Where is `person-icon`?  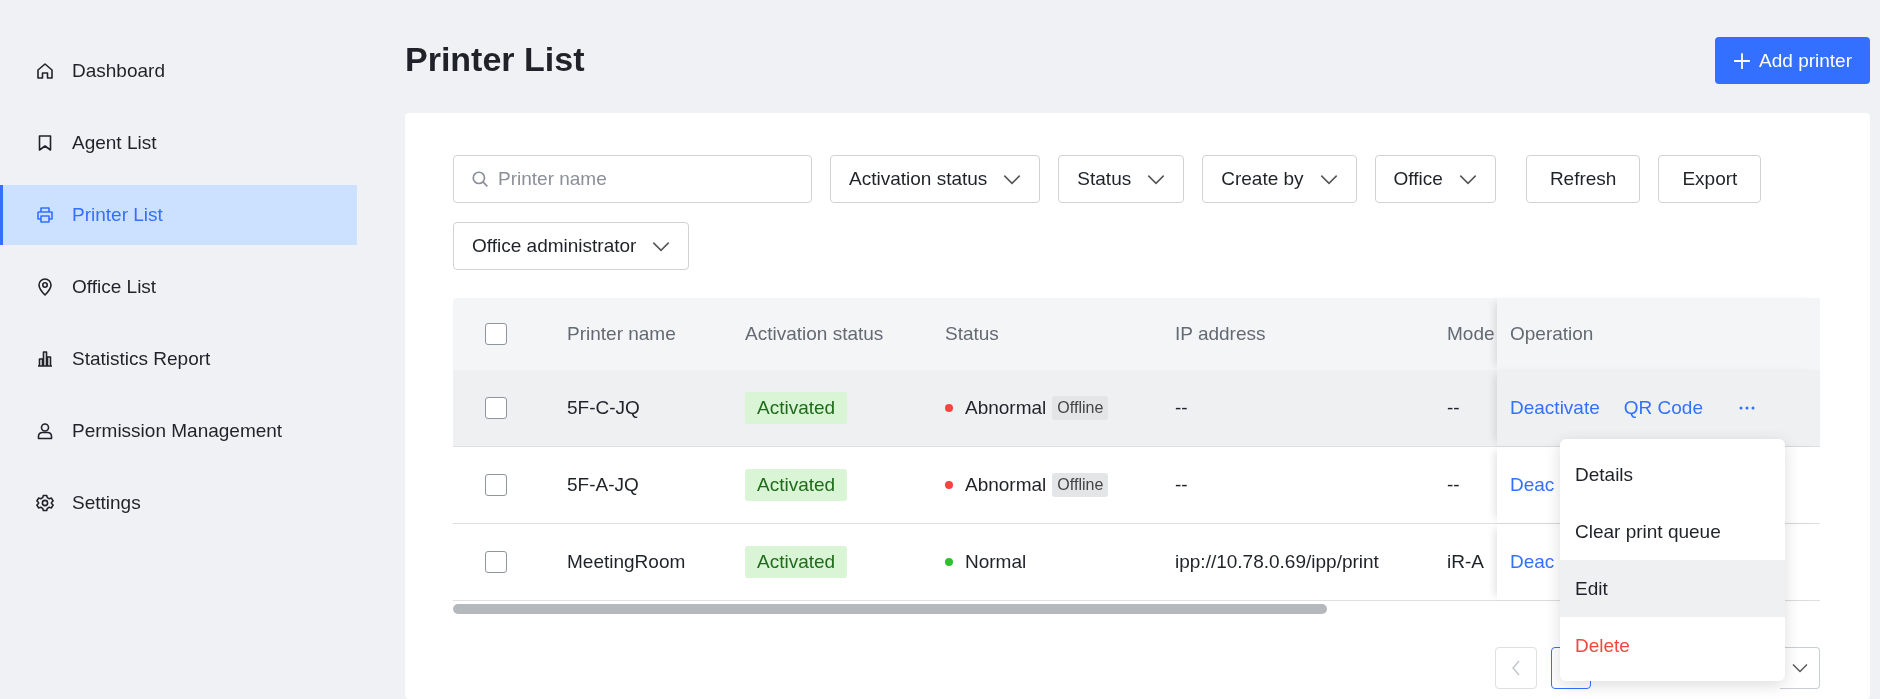 person-icon is located at coordinates (45, 431).